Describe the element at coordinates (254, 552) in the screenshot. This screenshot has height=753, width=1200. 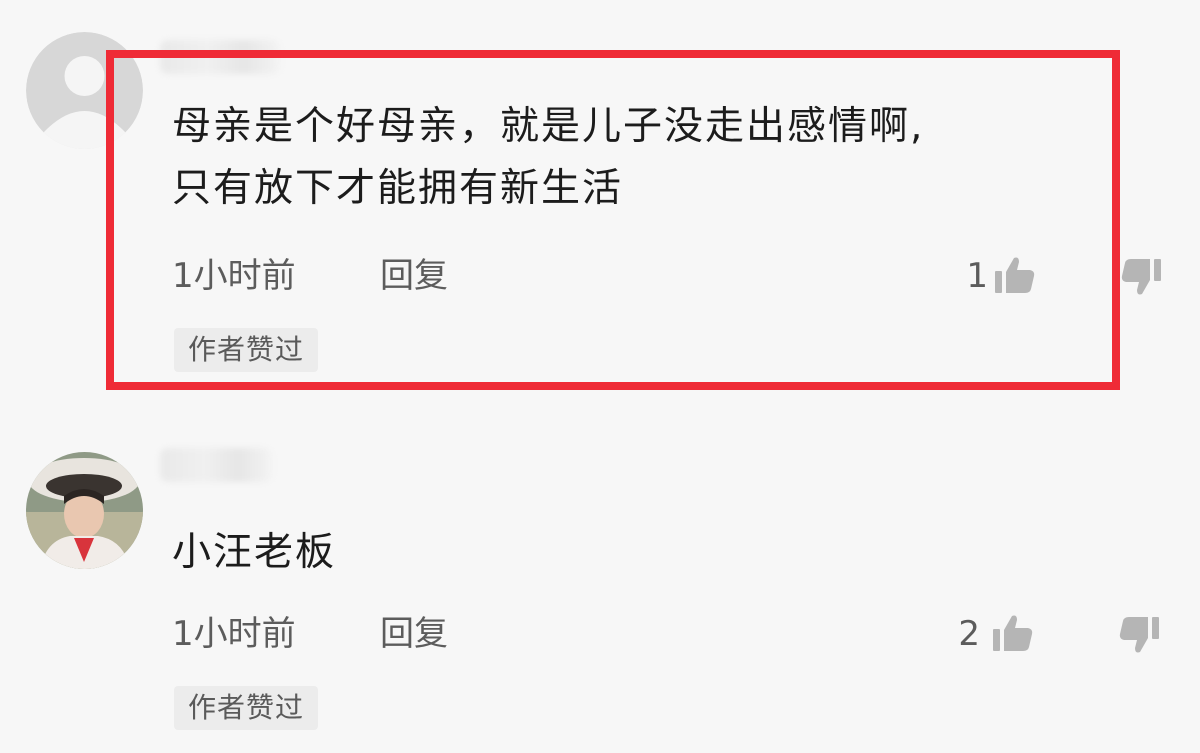
I see `comment-text-line: 小汪老板` at that location.